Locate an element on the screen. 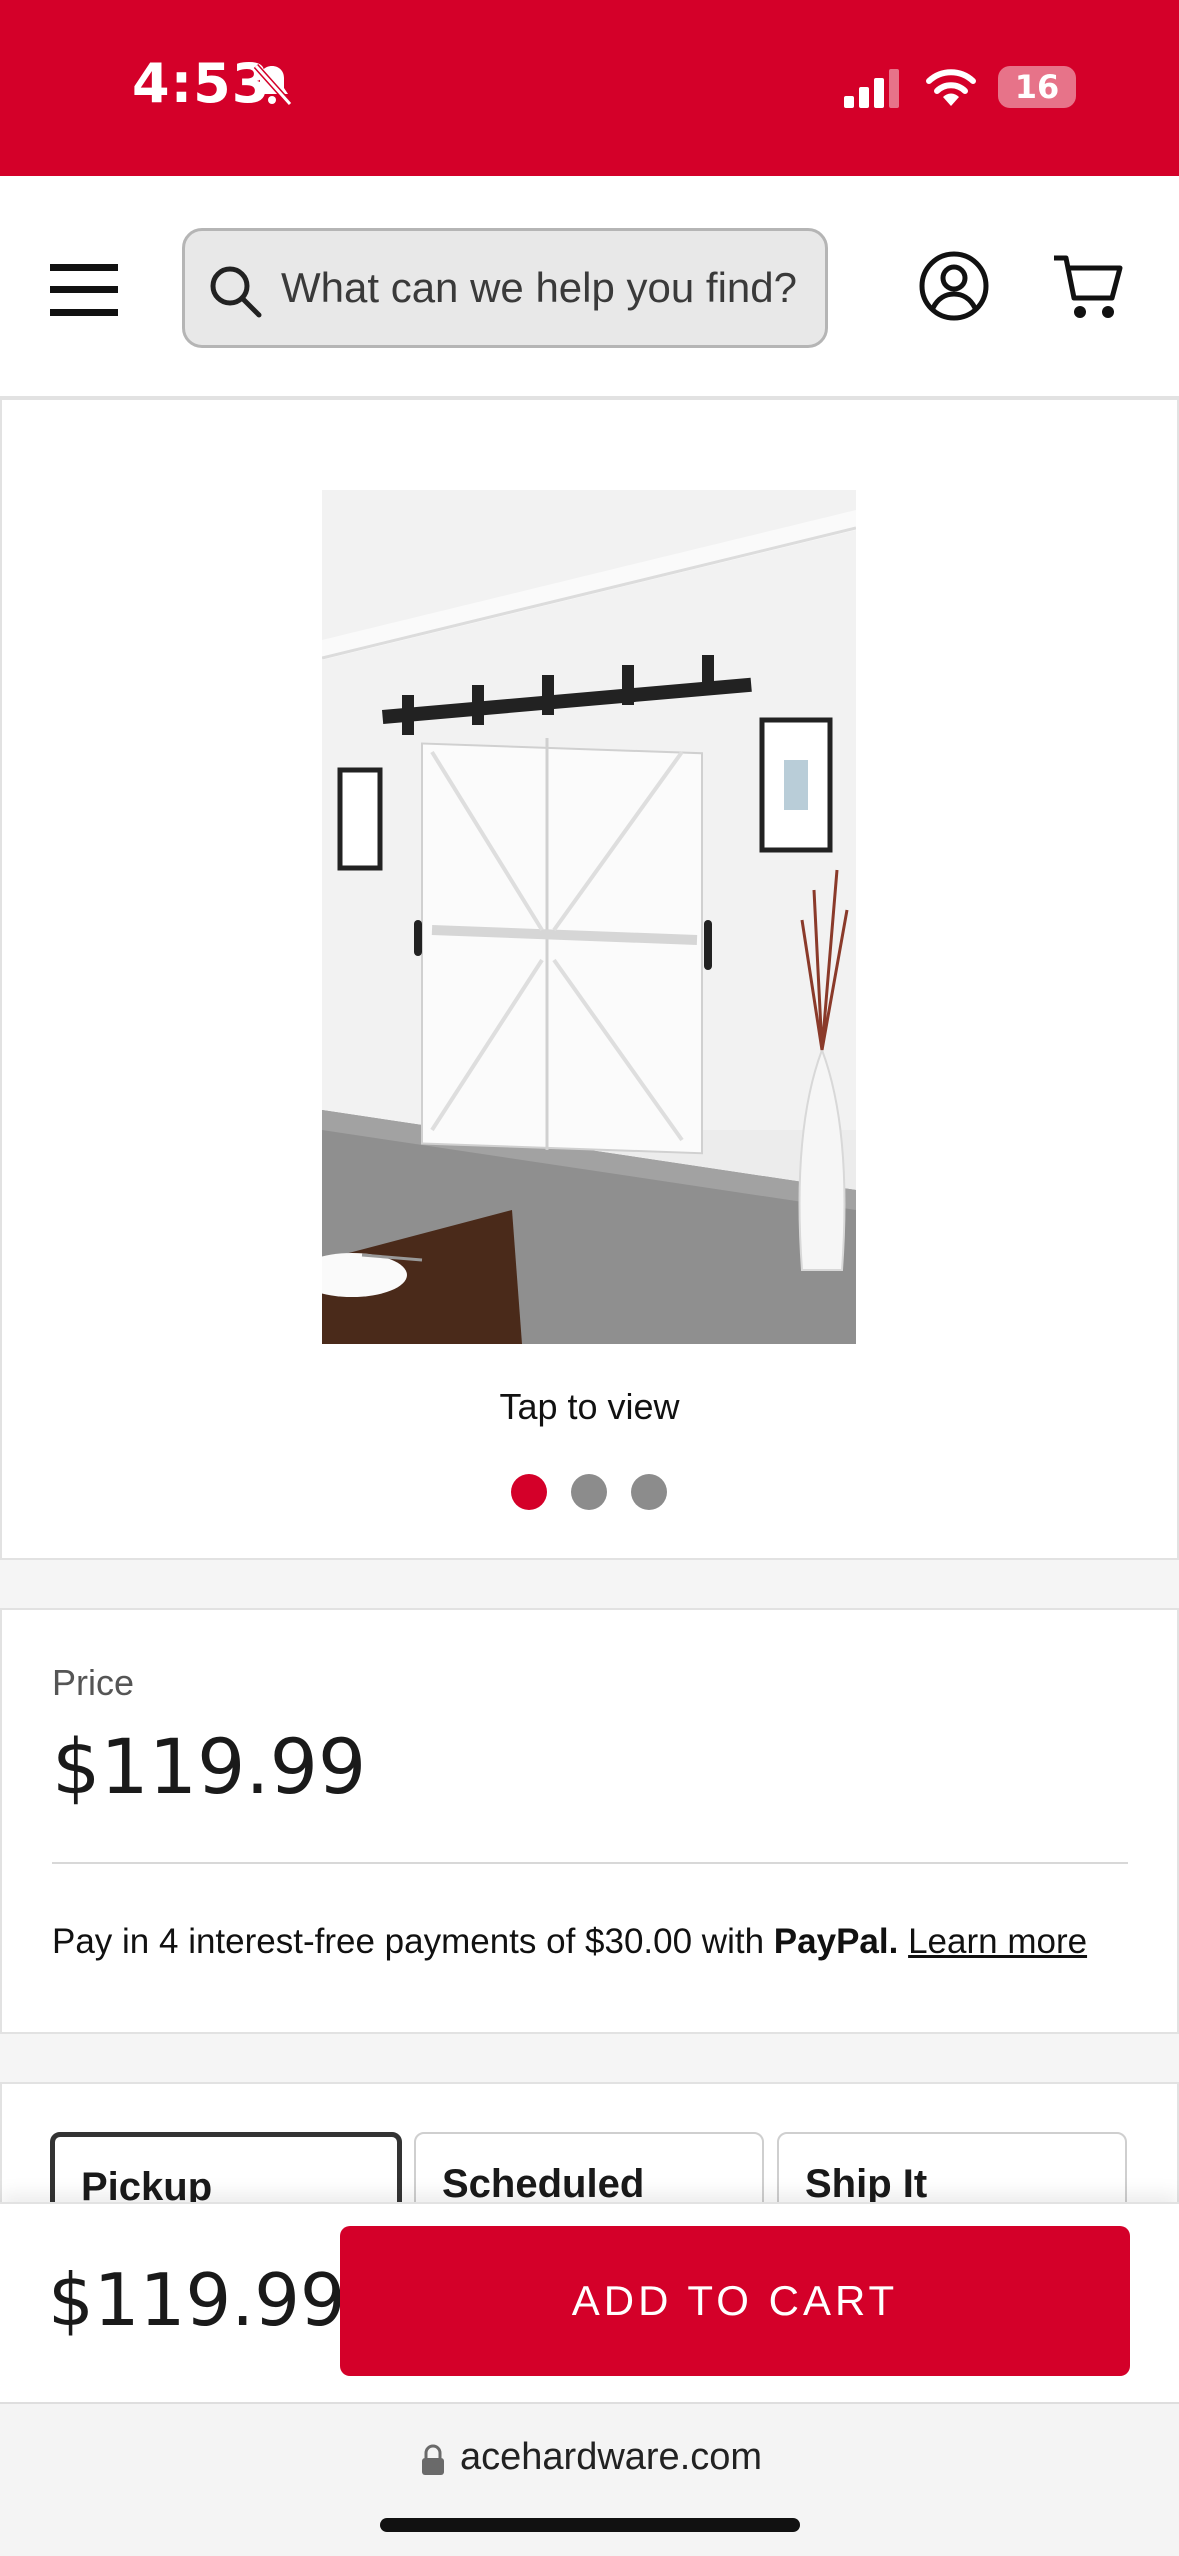 Image resolution: width=1179 pixels, height=2556 pixels. search-input is located at coordinates (551, 288).